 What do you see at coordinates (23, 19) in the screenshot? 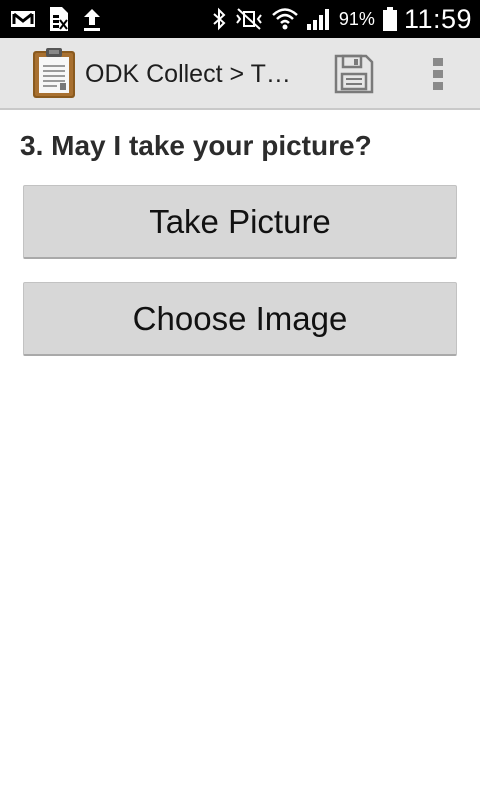
I see `gmail-icon` at bounding box center [23, 19].